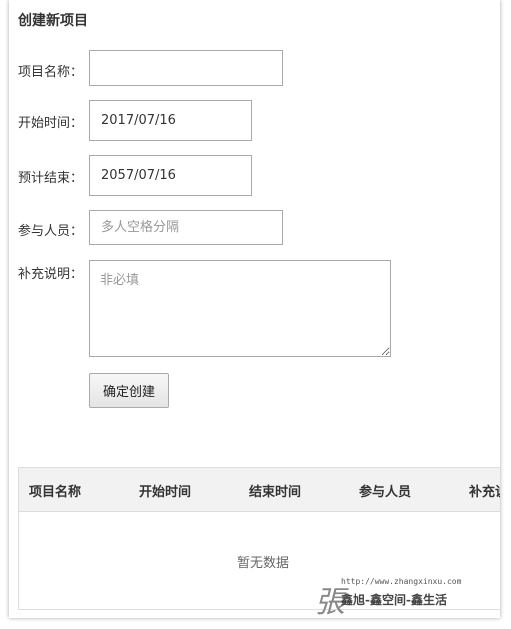 This screenshot has width=511, height=629. Describe the element at coordinates (51, 123) in the screenshot. I see `start-time-label: 开始时间：` at that location.